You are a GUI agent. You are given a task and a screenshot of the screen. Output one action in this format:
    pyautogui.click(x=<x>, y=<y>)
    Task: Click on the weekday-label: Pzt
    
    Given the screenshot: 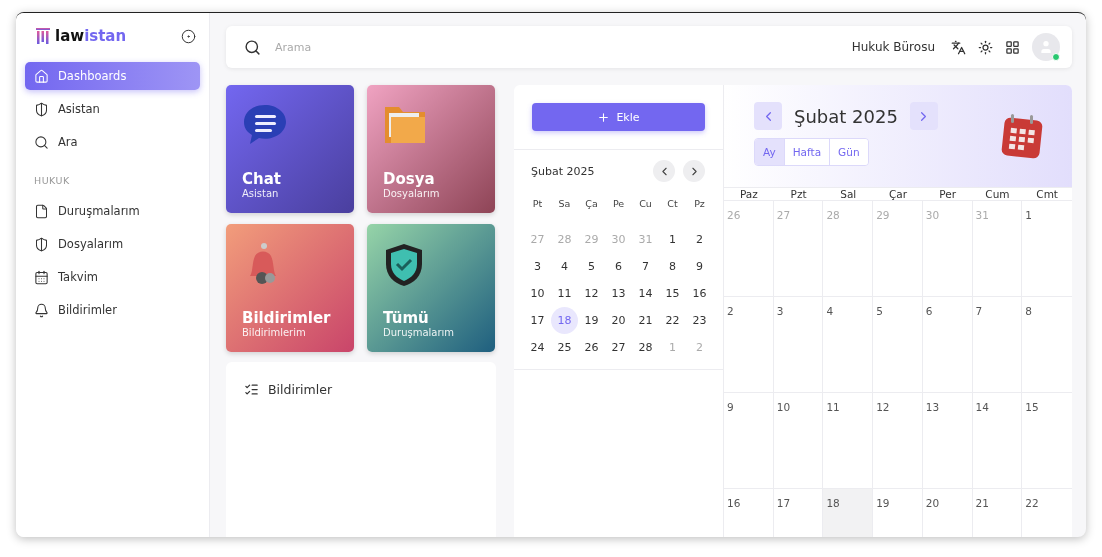 What is the action you would take?
    pyautogui.click(x=798, y=194)
    